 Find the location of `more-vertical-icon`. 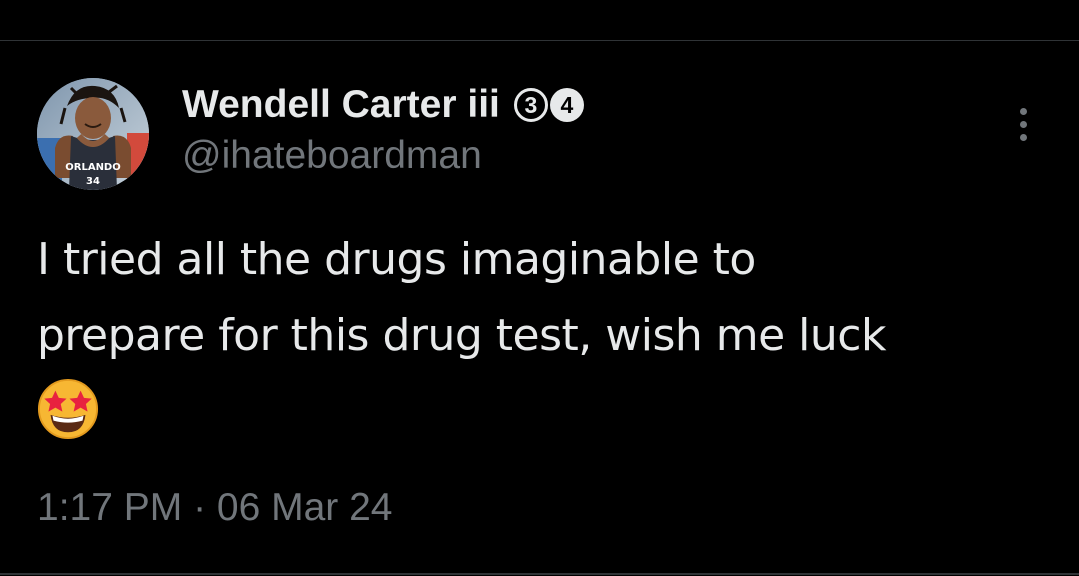

more-vertical-icon is located at coordinates (1023, 111).